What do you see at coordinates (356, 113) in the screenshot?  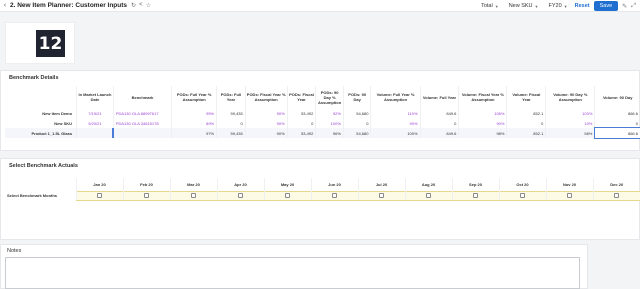 I see `table-cell: 54,680` at bounding box center [356, 113].